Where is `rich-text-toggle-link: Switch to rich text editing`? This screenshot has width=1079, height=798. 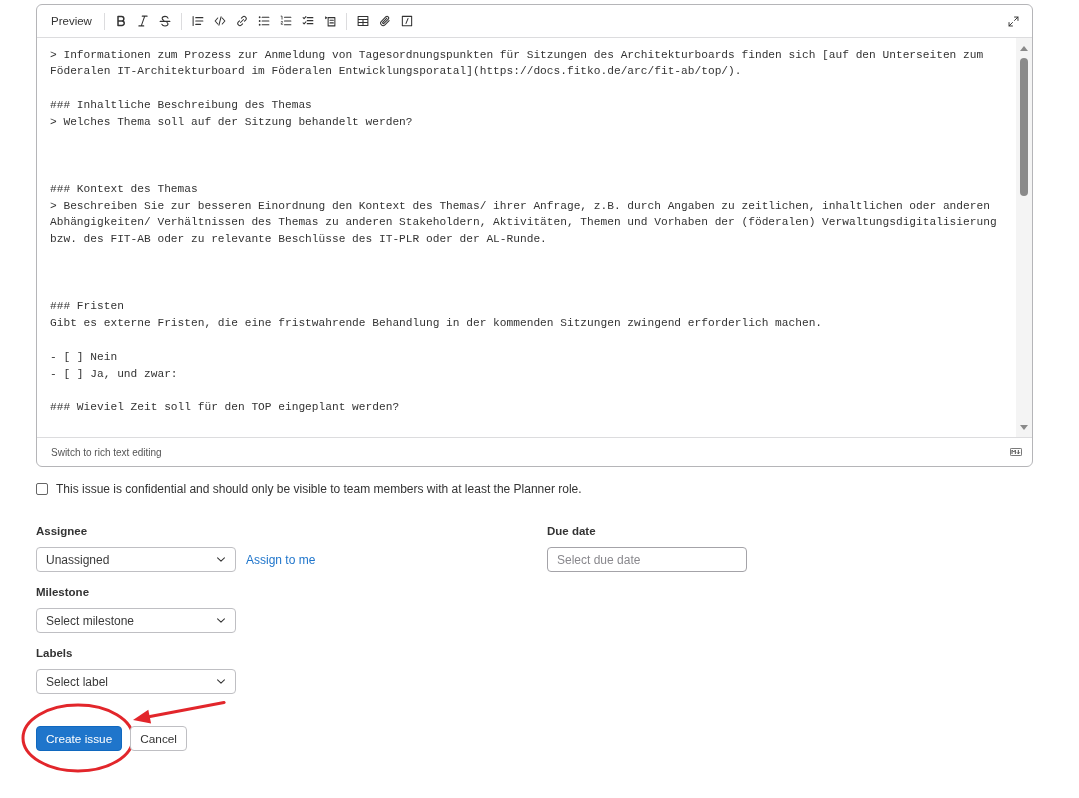 rich-text-toggle-link: Switch to rich text editing is located at coordinates (106, 452).